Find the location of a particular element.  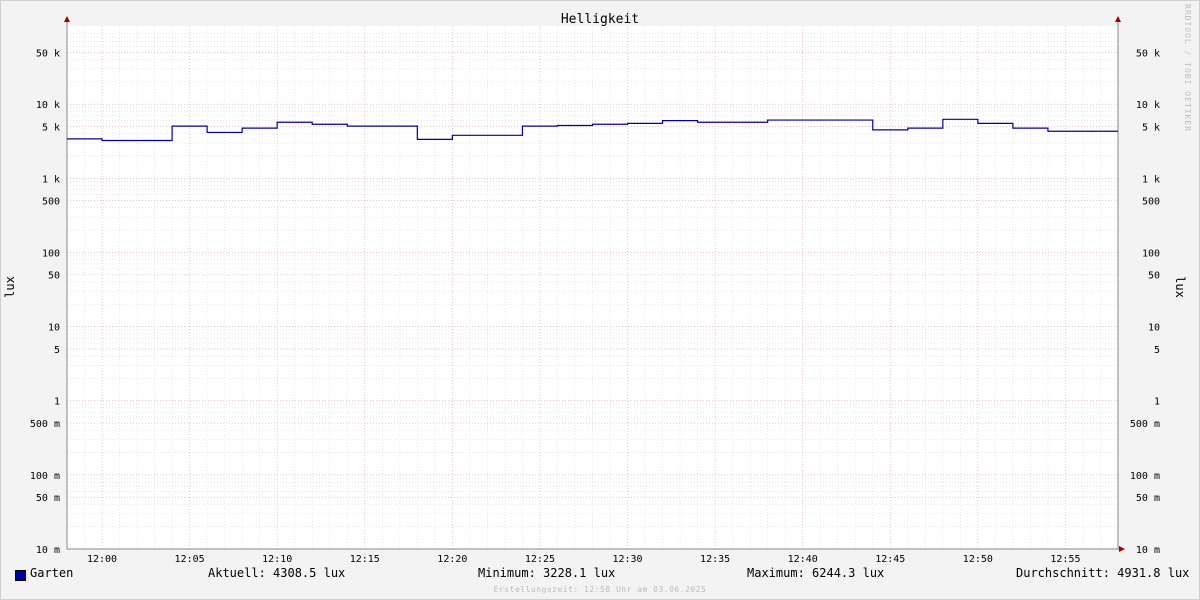

stat-maximum: Maximum: 6244.3 lux is located at coordinates (816, 573).